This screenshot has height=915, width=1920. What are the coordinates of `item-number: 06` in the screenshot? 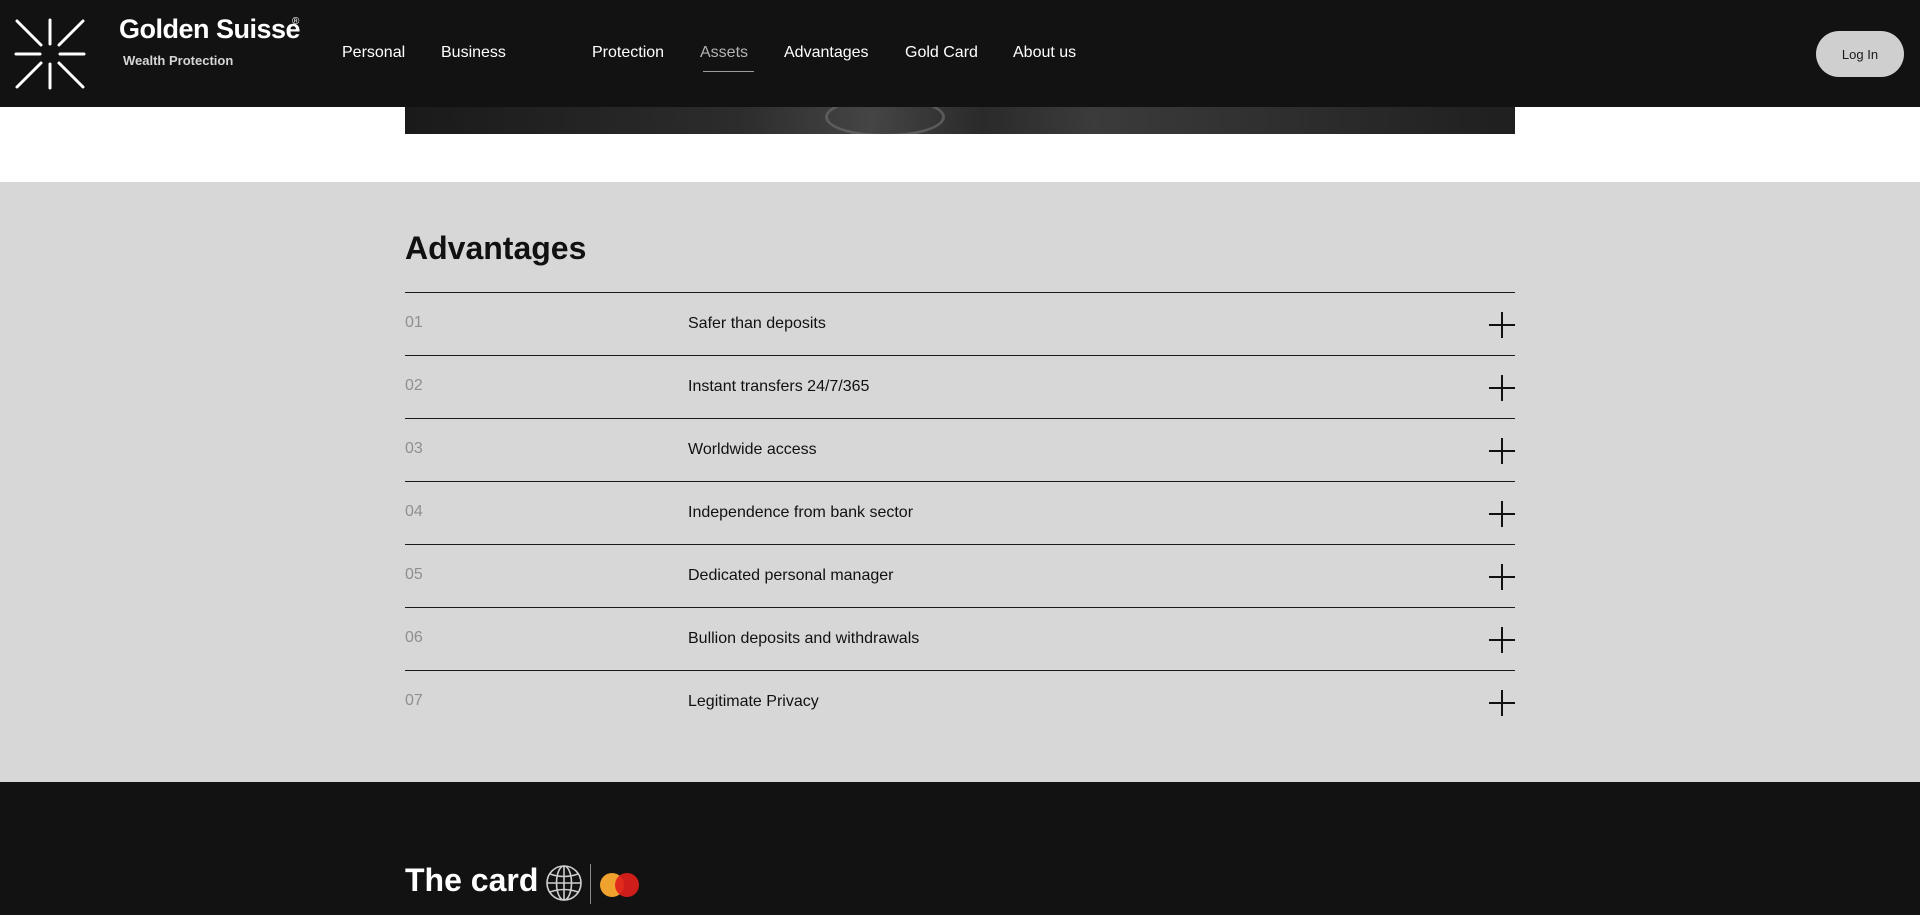 It's located at (414, 637).